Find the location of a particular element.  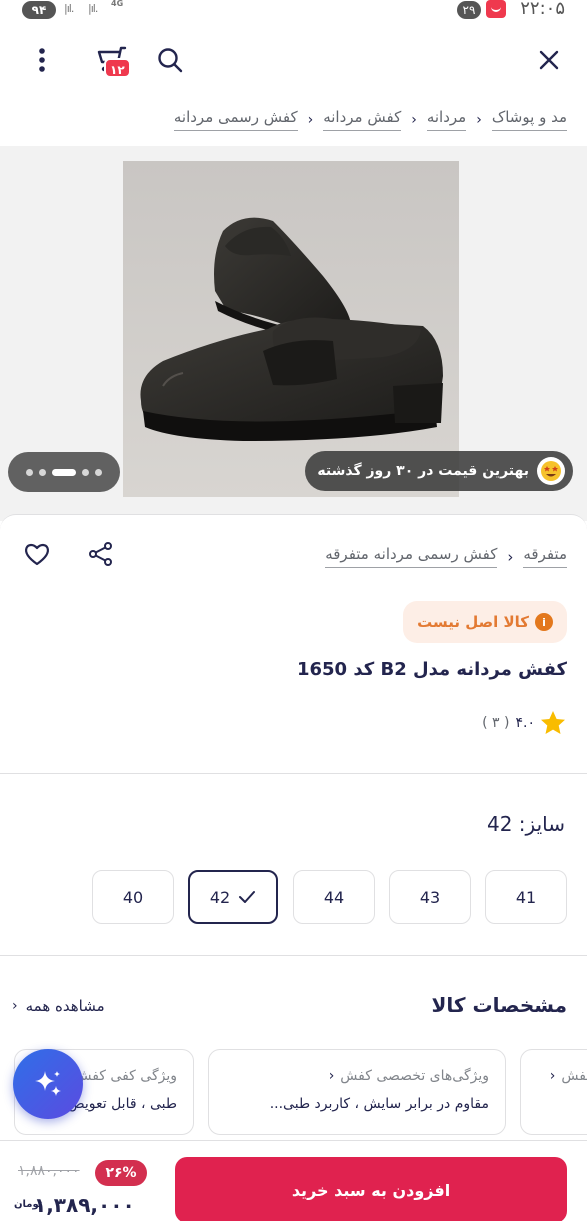

size-option-41: 41 is located at coordinates (526, 897).